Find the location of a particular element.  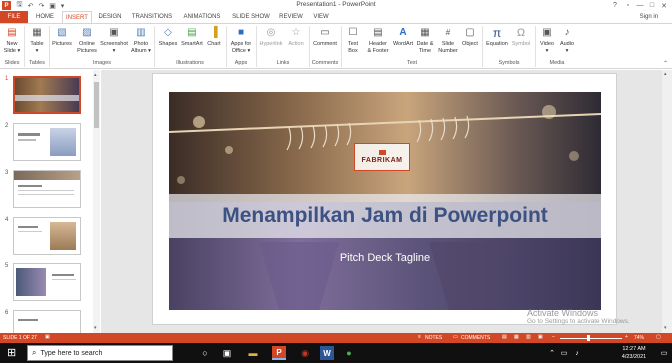

wordart-icon: A is located at coordinates (403, 32).